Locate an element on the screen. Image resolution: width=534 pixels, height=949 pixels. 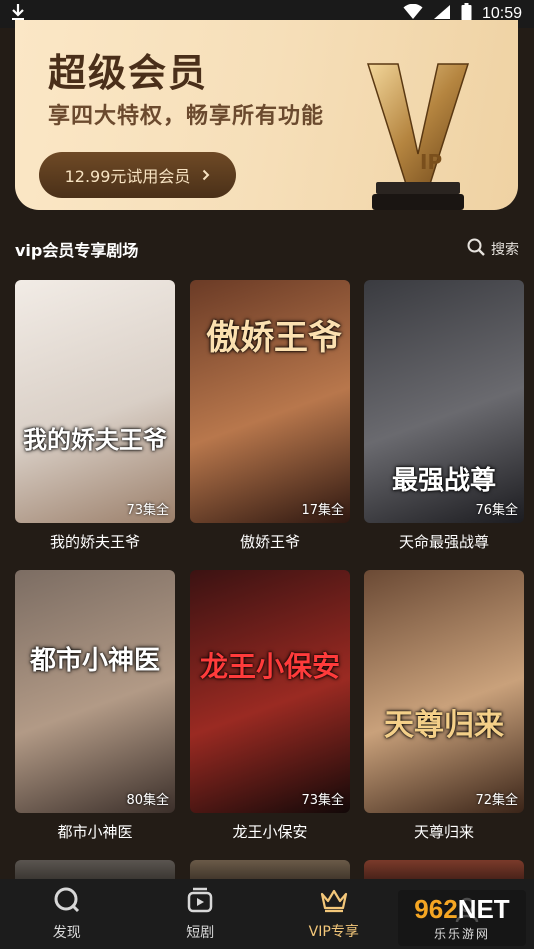
drama-title: 龙王小保安 is located at coordinates (270, 832).